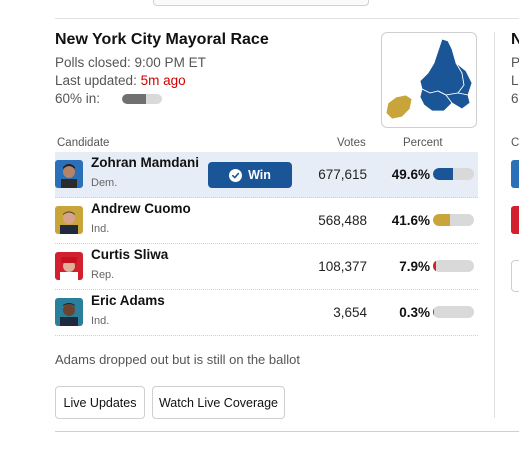 The image size is (519, 455). Describe the element at coordinates (236, 175) in the screenshot. I see `check-icon` at that location.